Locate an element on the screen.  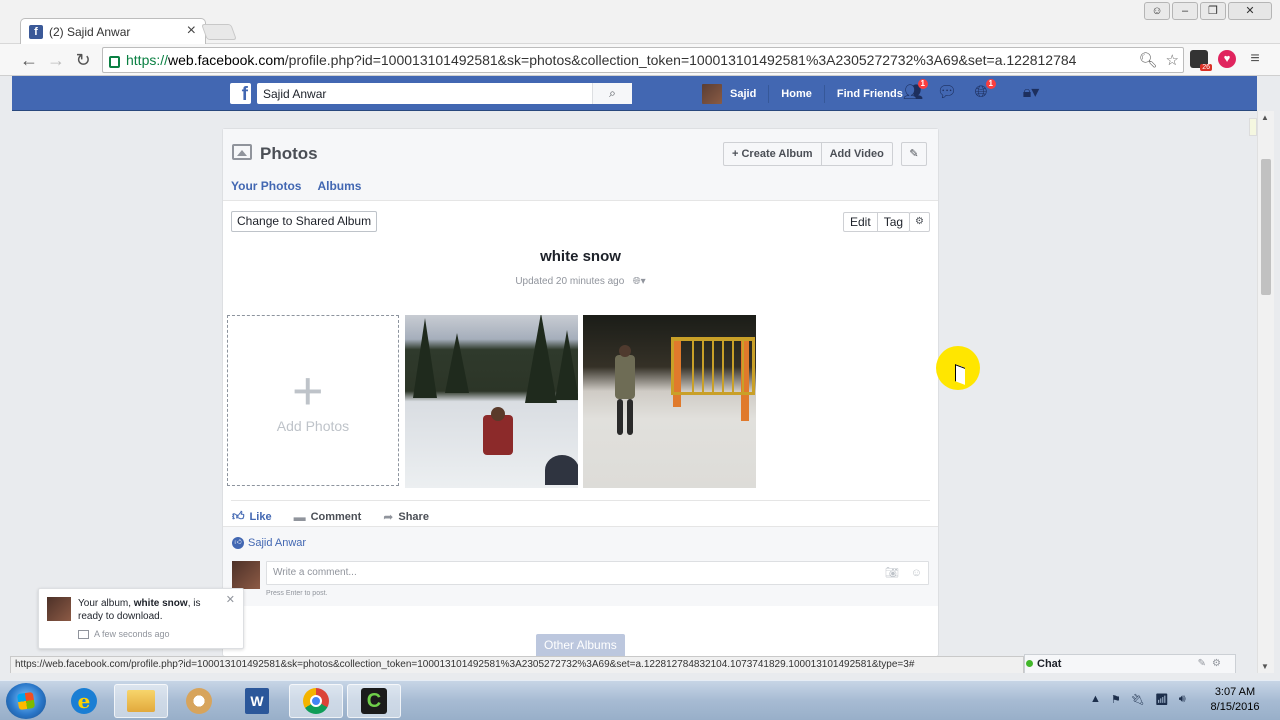
reload-icon: ↻ is located at coordinates (83, 60).